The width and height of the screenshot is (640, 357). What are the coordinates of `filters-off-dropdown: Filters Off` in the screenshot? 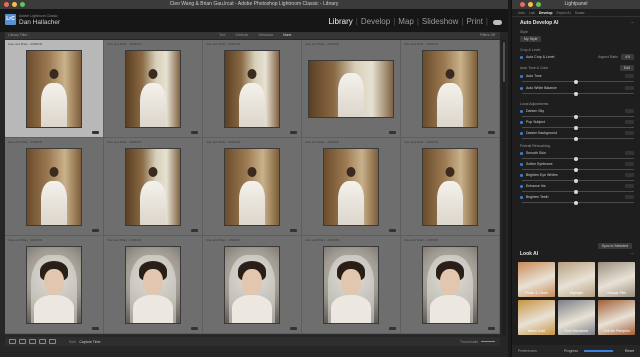 It's located at (487, 35).